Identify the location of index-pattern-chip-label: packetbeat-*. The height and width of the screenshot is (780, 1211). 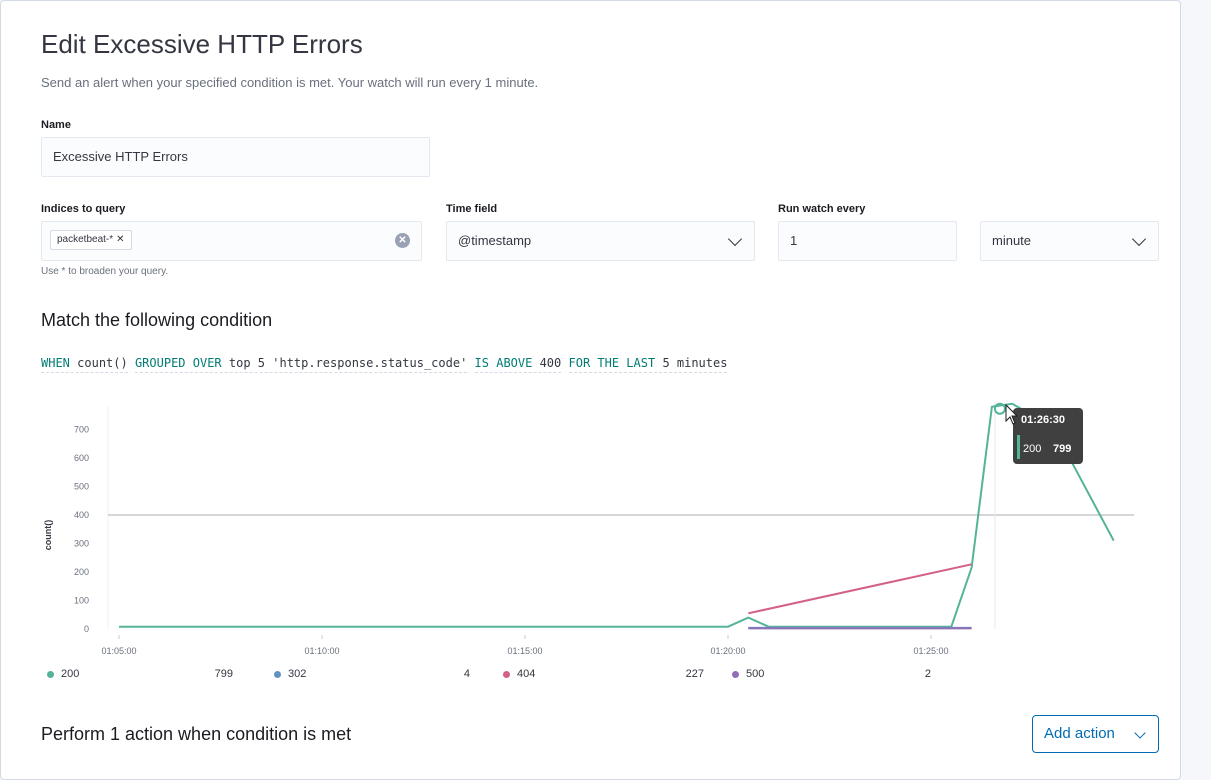
(85, 239).